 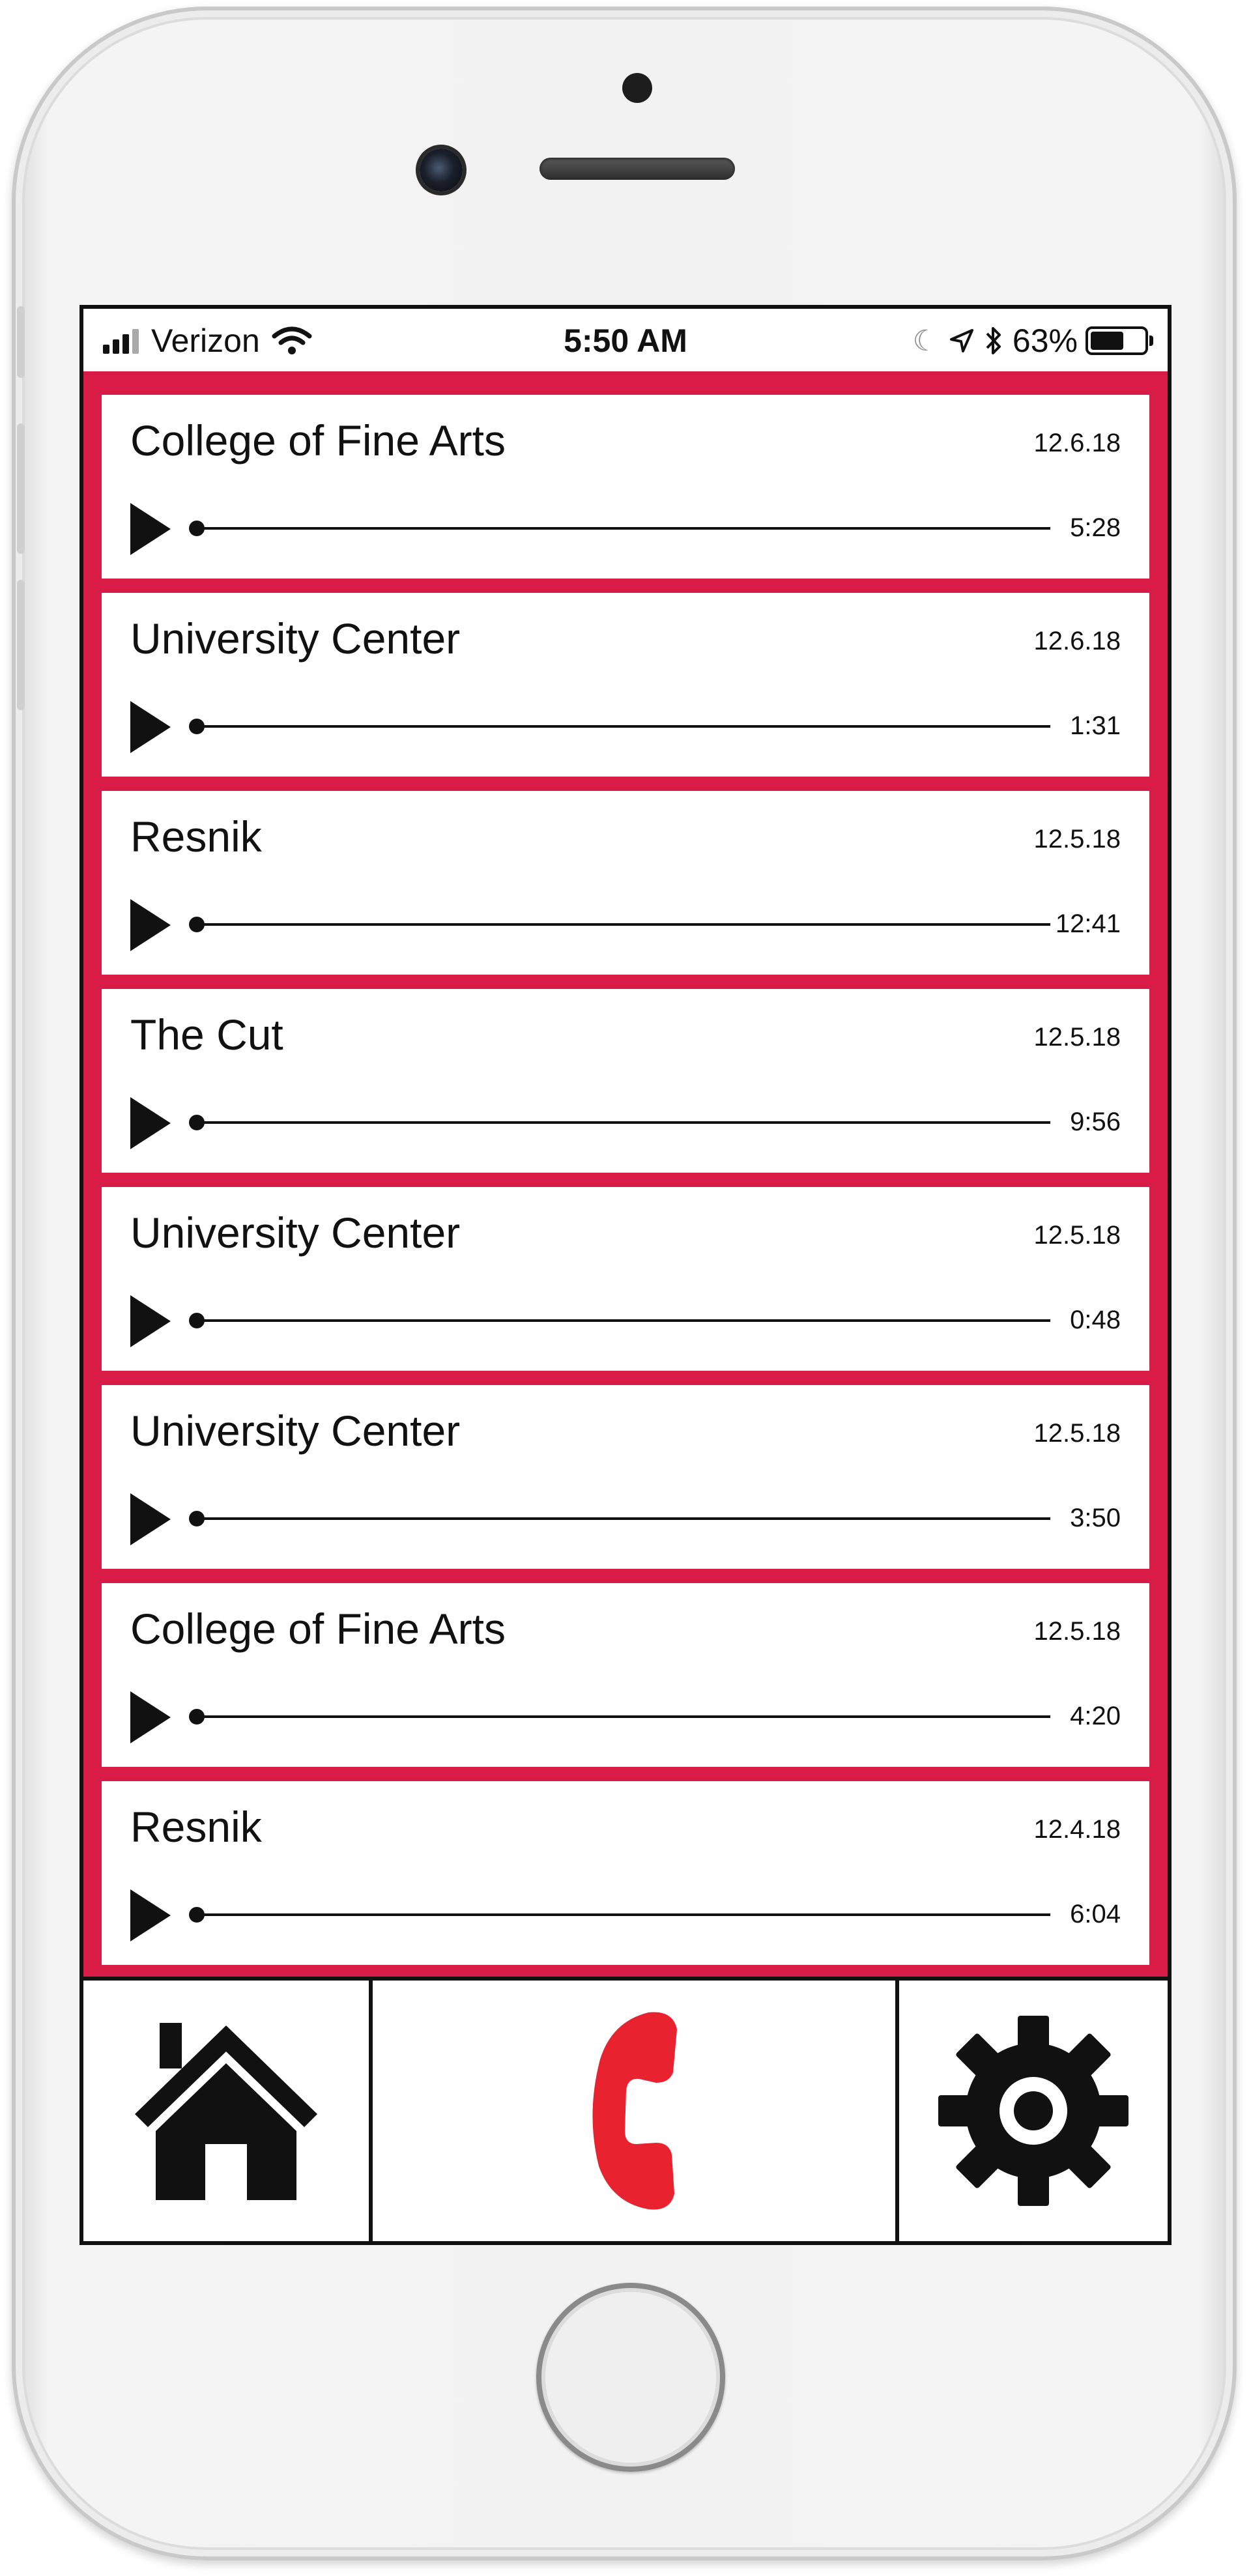 I want to click on recording-date: 12.4.18, so click(x=1077, y=1830).